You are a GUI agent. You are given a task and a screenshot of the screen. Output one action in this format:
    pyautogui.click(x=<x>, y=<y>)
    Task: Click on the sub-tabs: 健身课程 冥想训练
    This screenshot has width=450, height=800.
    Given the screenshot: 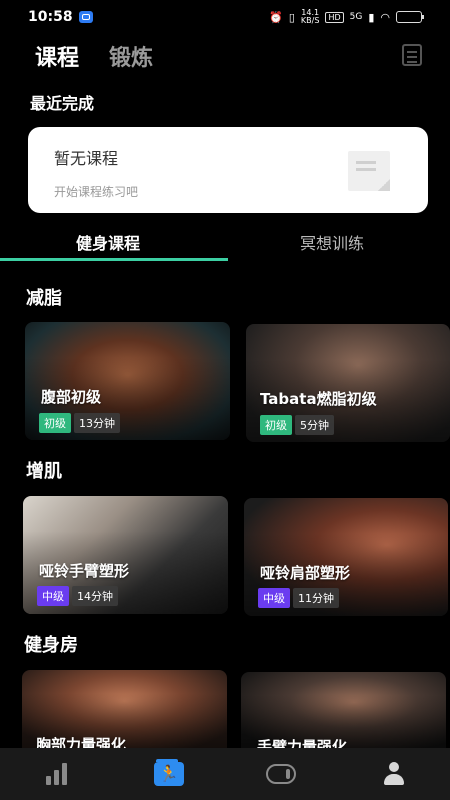 What is the action you would take?
    pyautogui.click(x=225, y=242)
    